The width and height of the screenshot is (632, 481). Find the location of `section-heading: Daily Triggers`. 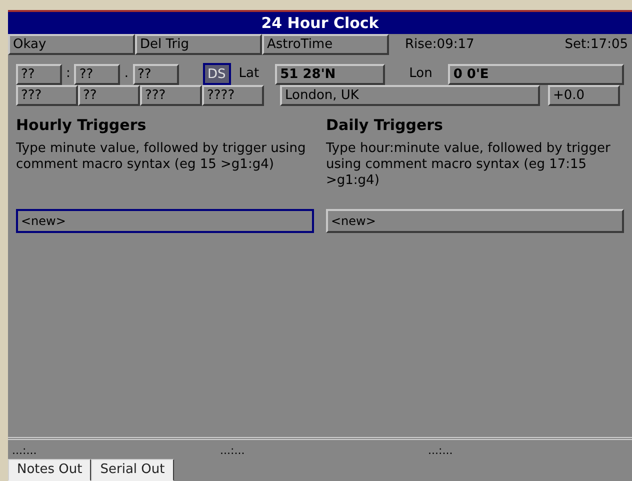

section-heading: Daily Triggers is located at coordinates (385, 125).